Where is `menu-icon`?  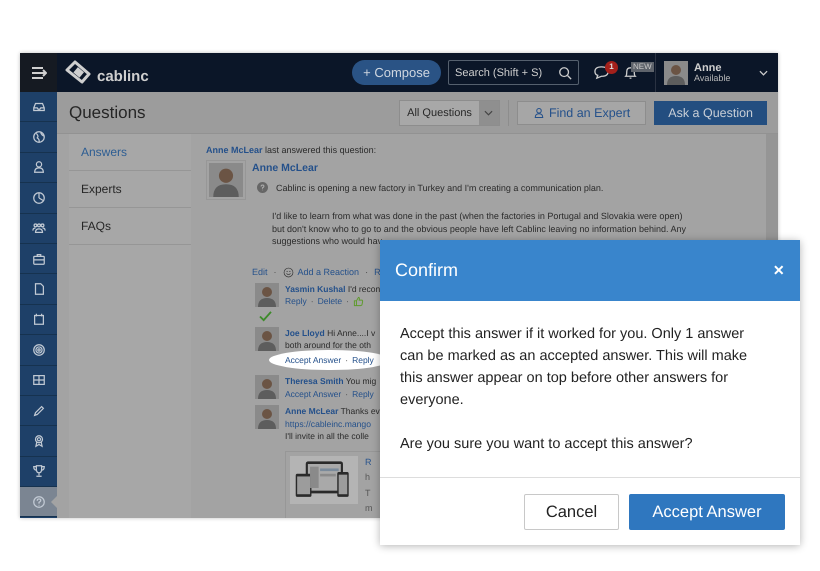
menu-icon is located at coordinates (38, 73).